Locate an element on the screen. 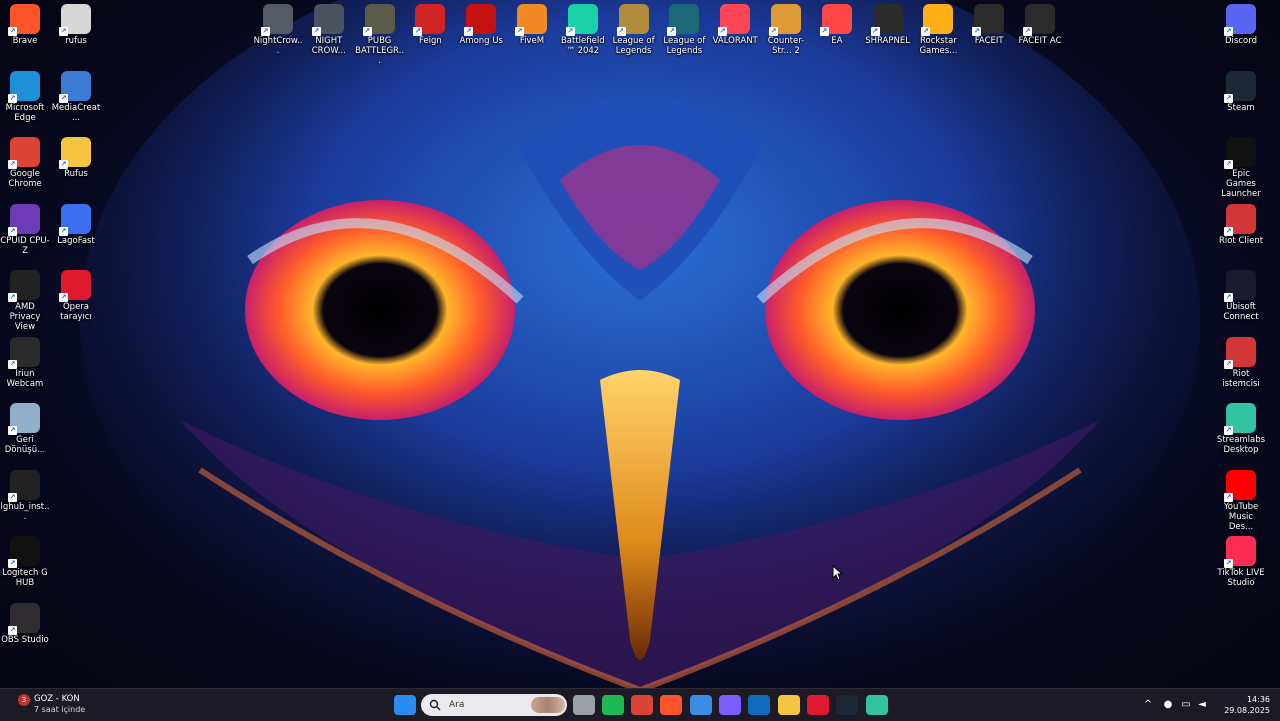 The image size is (1280, 721). desktop-shortcut: ↗ VALORANT is located at coordinates (735, 25).